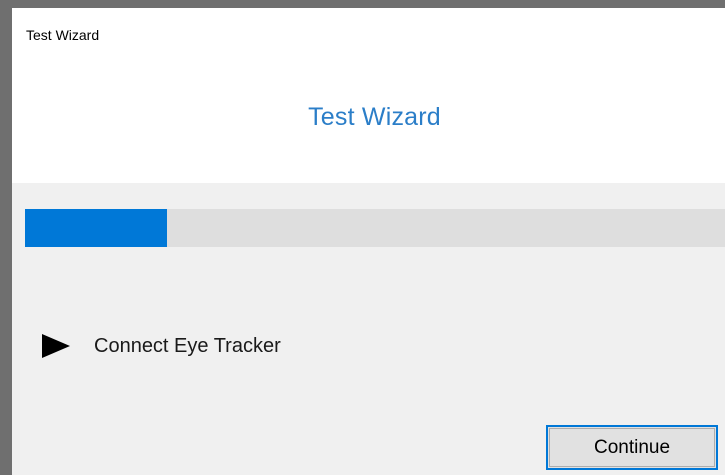 The width and height of the screenshot is (725, 475). I want to click on step-label: Connect Eye Tracker, so click(187, 345).